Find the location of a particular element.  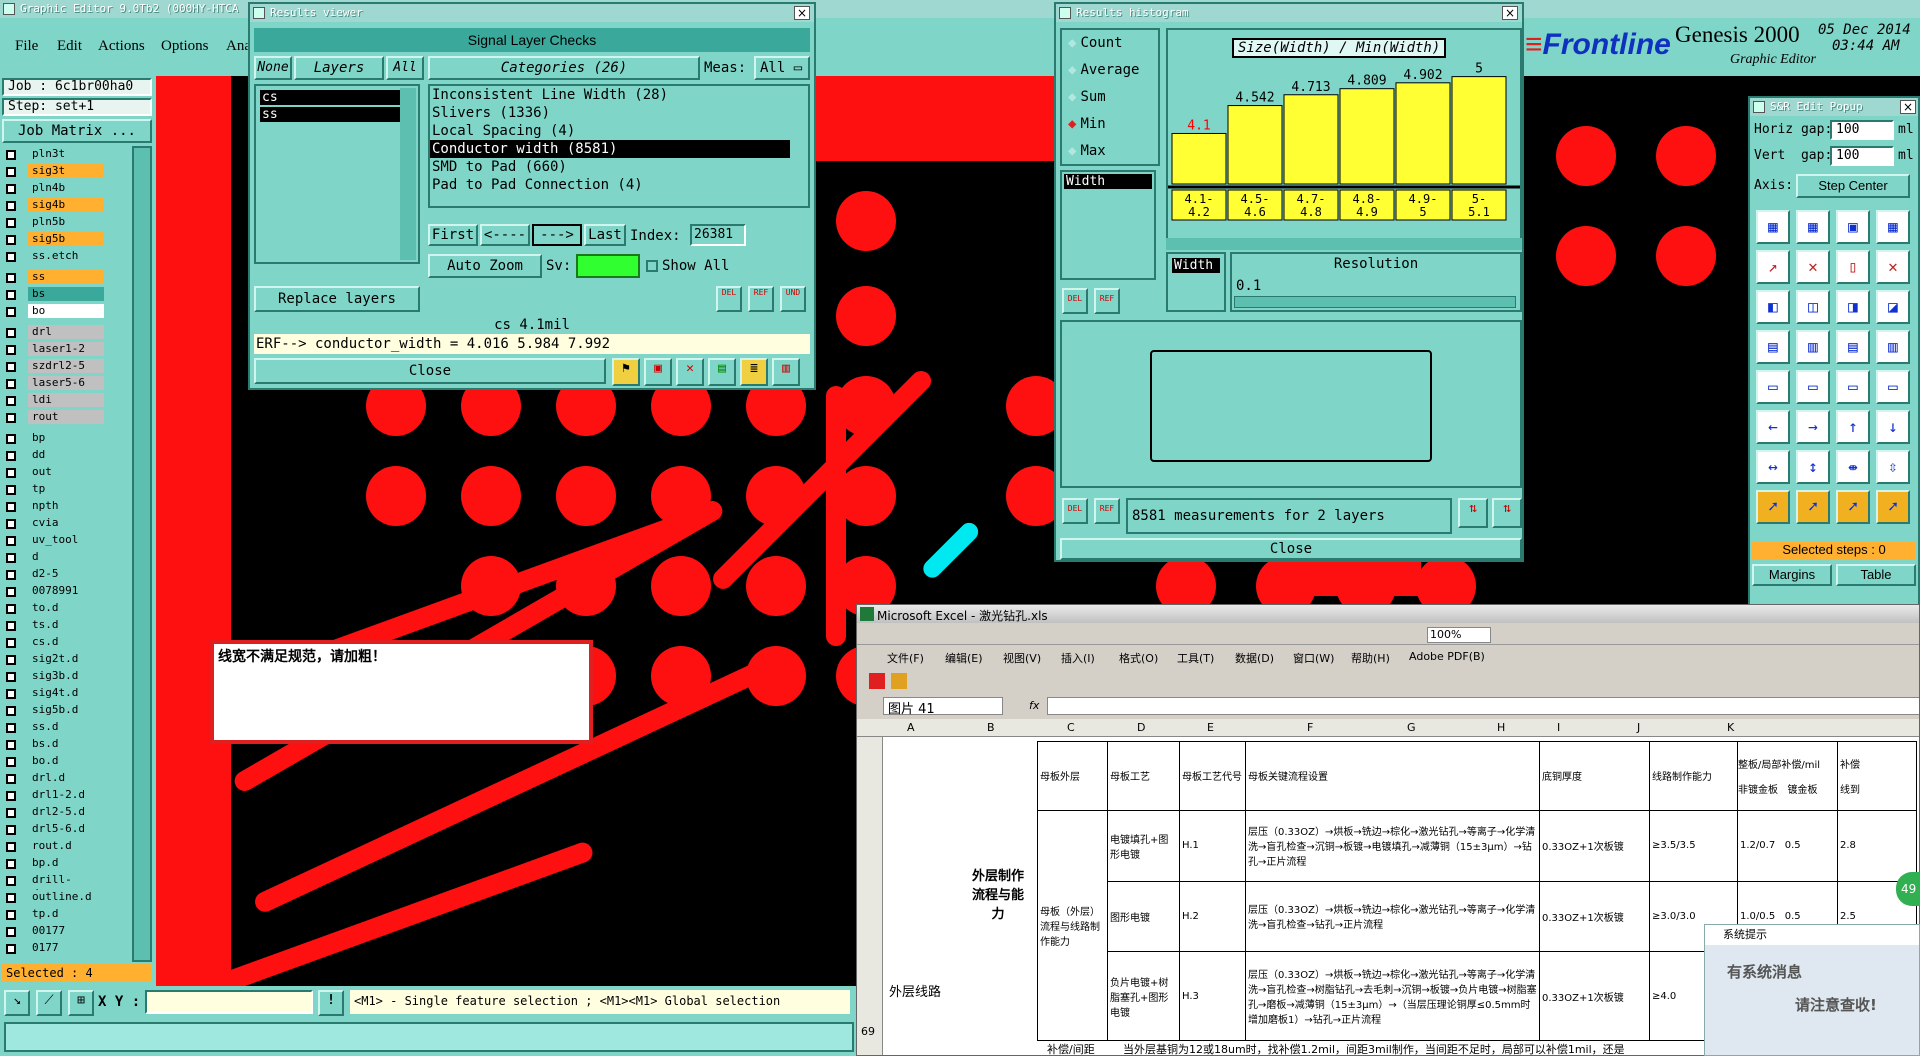

alert-icon: ! is located at coordinates (331, 1003).